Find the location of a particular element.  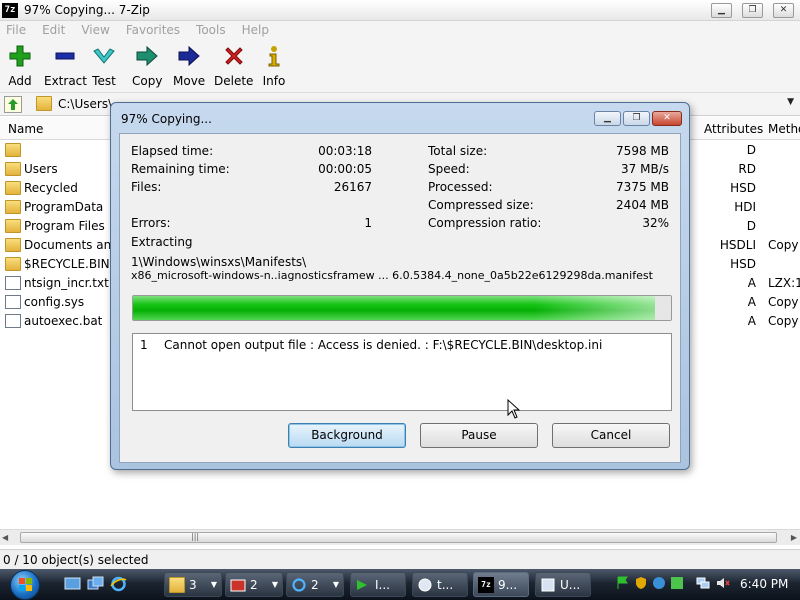

switch-windows-icon is located at coordinates (95, 584).